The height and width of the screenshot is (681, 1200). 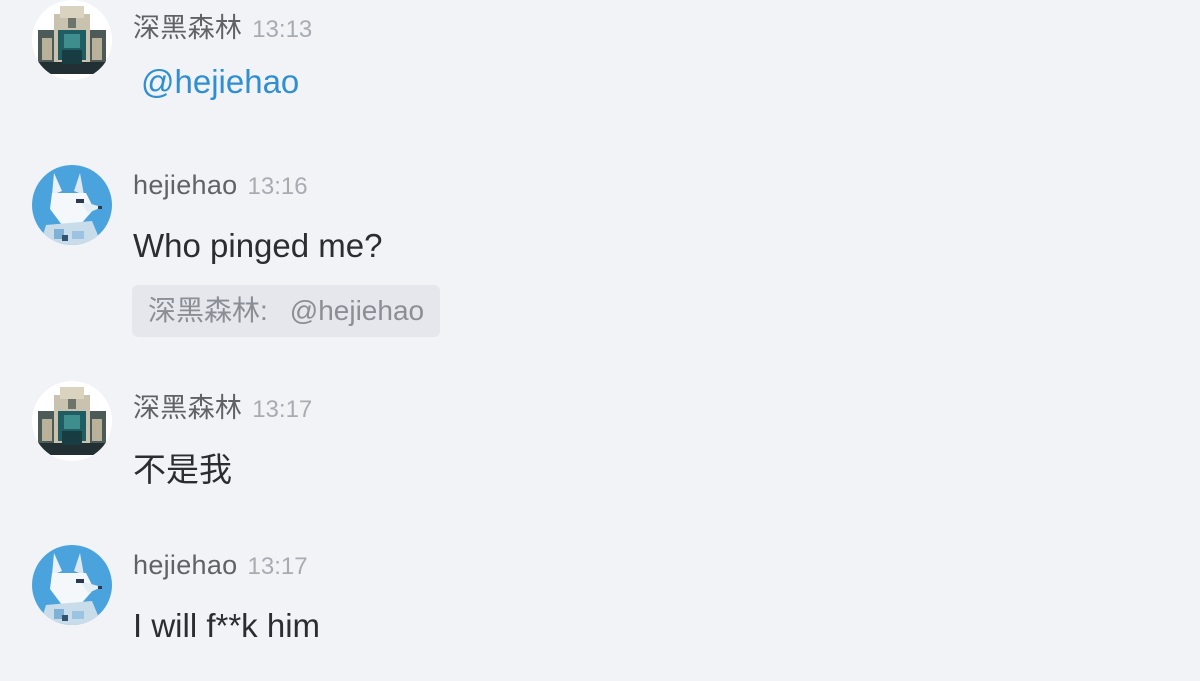 What do you see at coordinates (357, 310) in the screenshot?
I see `quote-text: @hejiehao` at bounding box center [357, 310].